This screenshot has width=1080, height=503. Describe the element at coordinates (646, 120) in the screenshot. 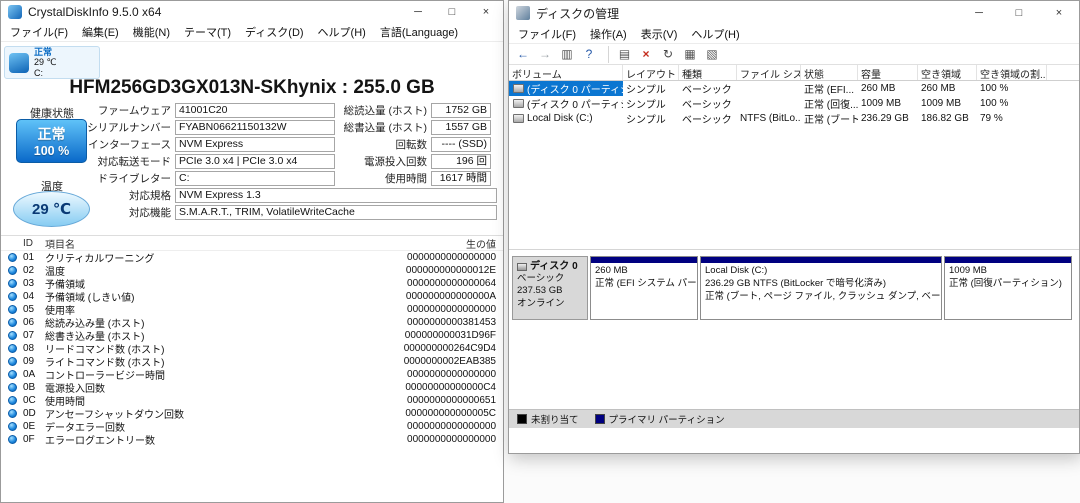

I see `volume-layout: シンプル` at that location.